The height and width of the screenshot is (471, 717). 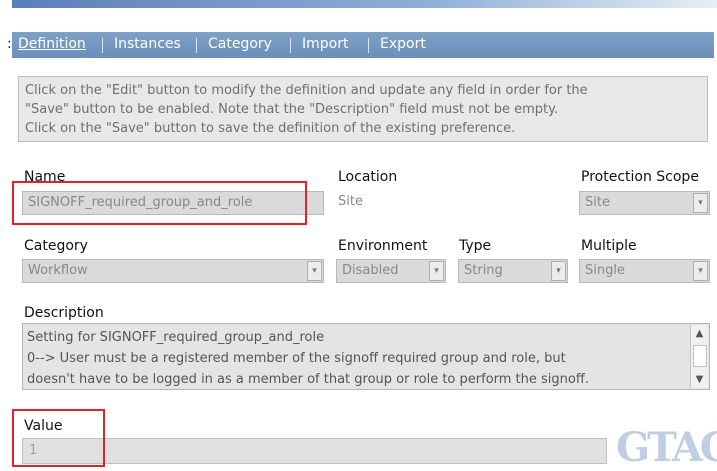 I want to click on value-highlight-box, so click(x=58, y=438).